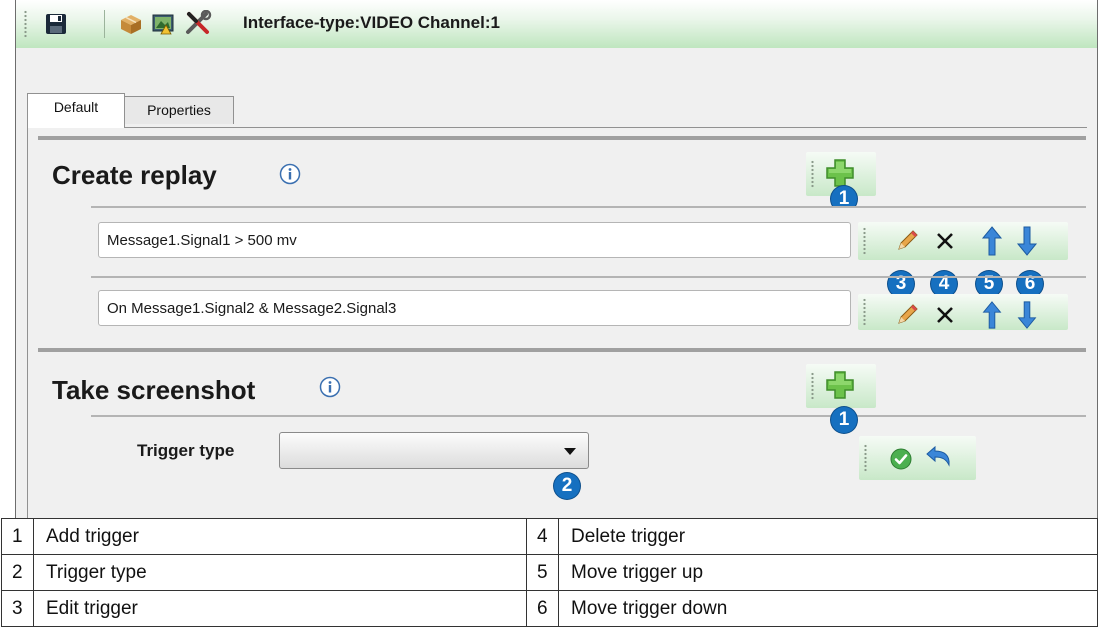 The width and height of the screenshot is (1099, 633). I want to click on add-trigger-toolbar, so click(841, 386).